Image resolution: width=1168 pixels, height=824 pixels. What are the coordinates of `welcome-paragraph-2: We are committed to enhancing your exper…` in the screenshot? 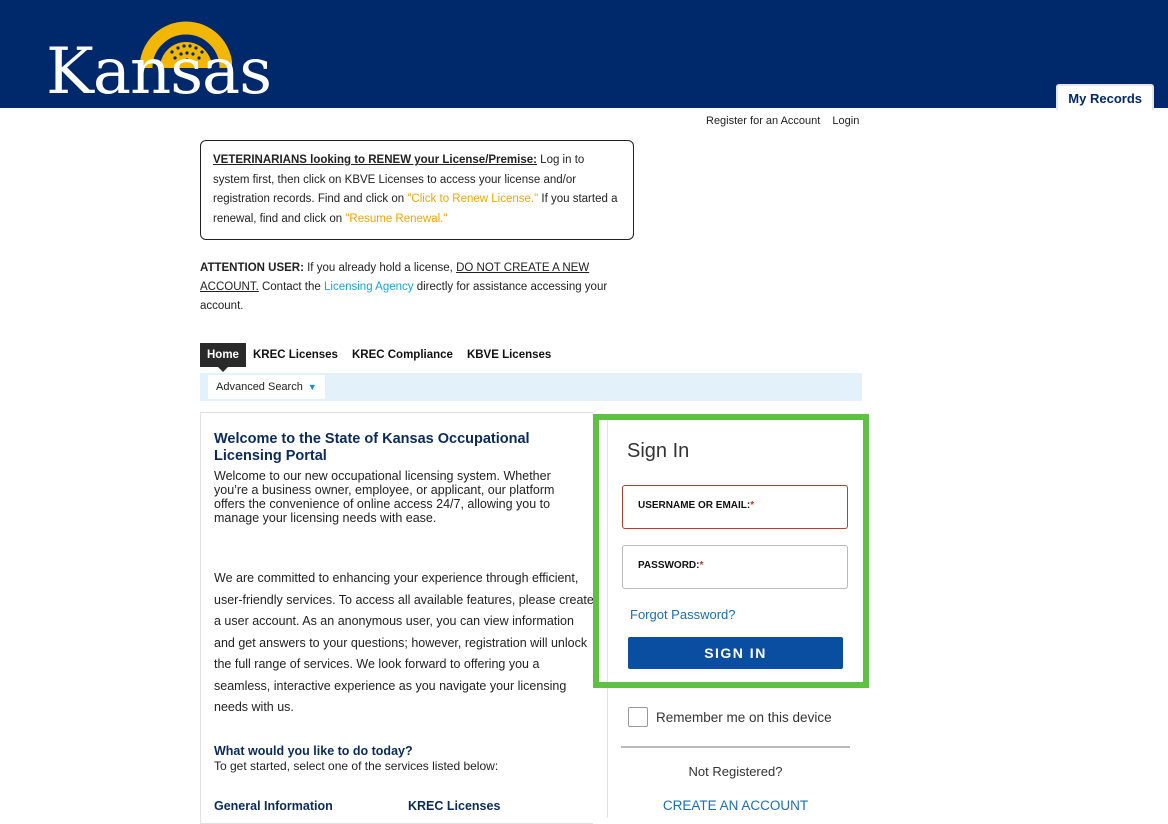 It's located at (404, 642).